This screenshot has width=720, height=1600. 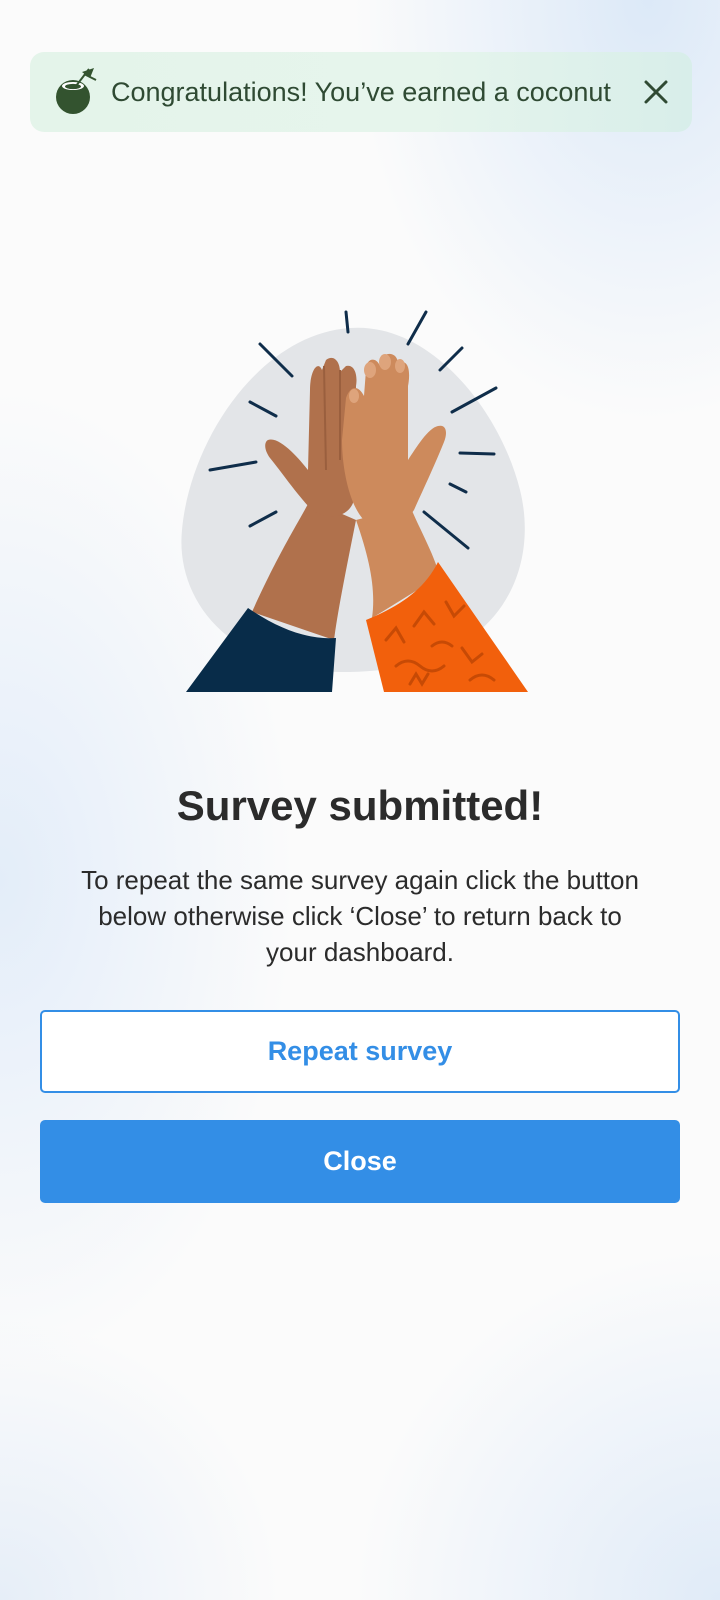 I want to click on close-icon, so click(x=656, y=92).